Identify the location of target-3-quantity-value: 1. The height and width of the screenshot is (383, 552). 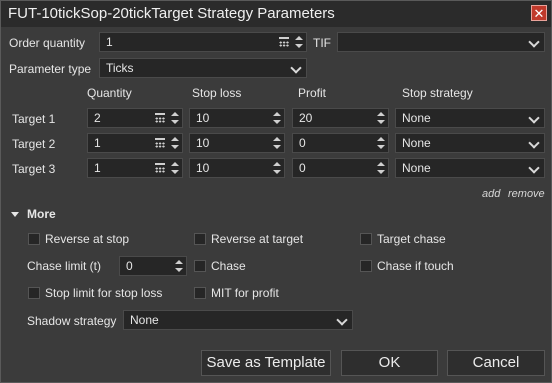
(97, 168).